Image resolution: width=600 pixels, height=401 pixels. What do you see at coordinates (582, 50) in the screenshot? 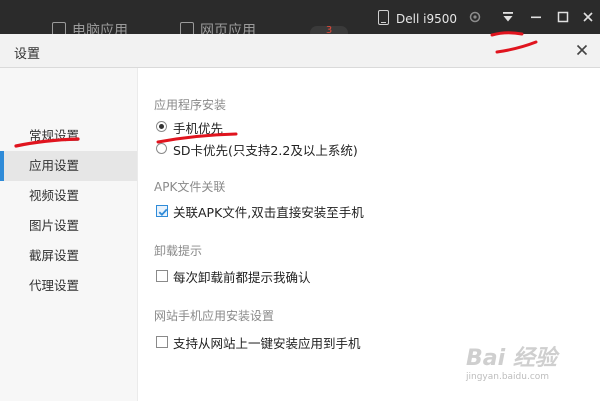
I see `dialog-close-icon` at bounding box center [582, 50].